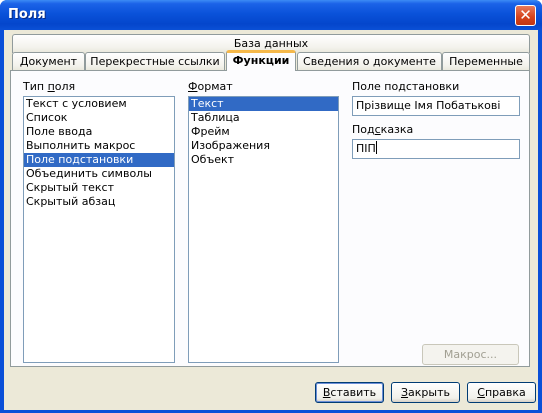 The image size is (542, 413). What do you see at coordinates (27, 14) in the screenshot?
I see `window-title: Поля` at bounding box center [27, 14].